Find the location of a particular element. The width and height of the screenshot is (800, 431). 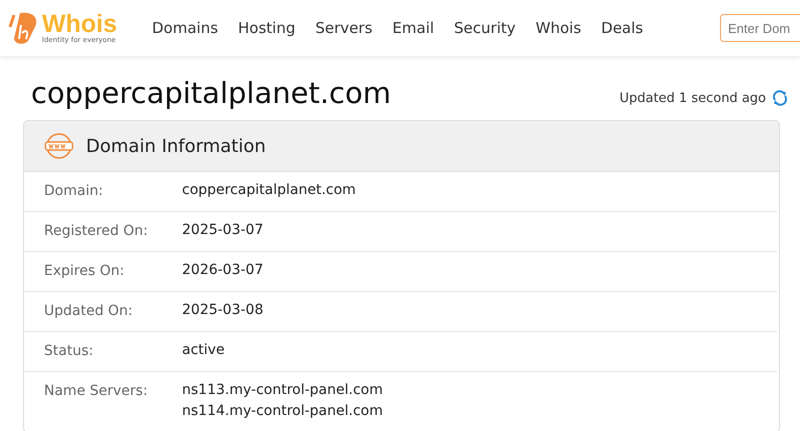

nav-link: Hosting is located at coordinates (267, 28).